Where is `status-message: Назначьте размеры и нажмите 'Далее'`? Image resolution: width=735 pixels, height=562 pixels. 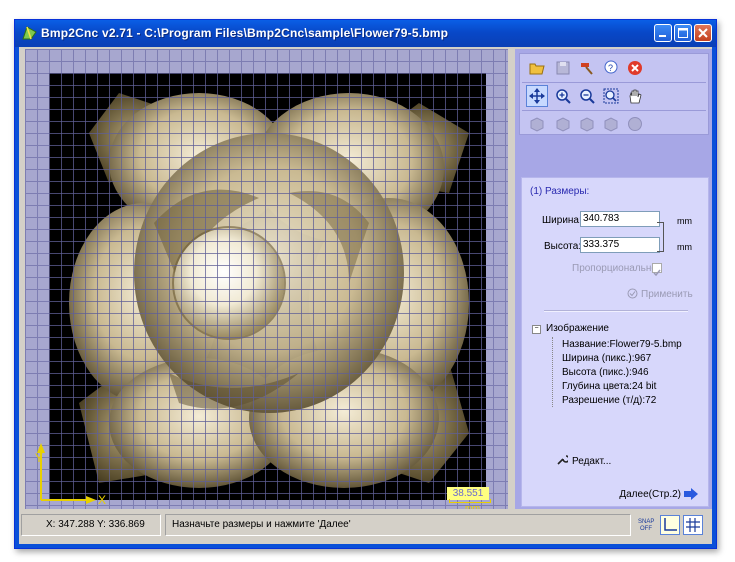
status-message: Назначьте размеры и нажмите 'Далее' is located at coordinates (398, 525).